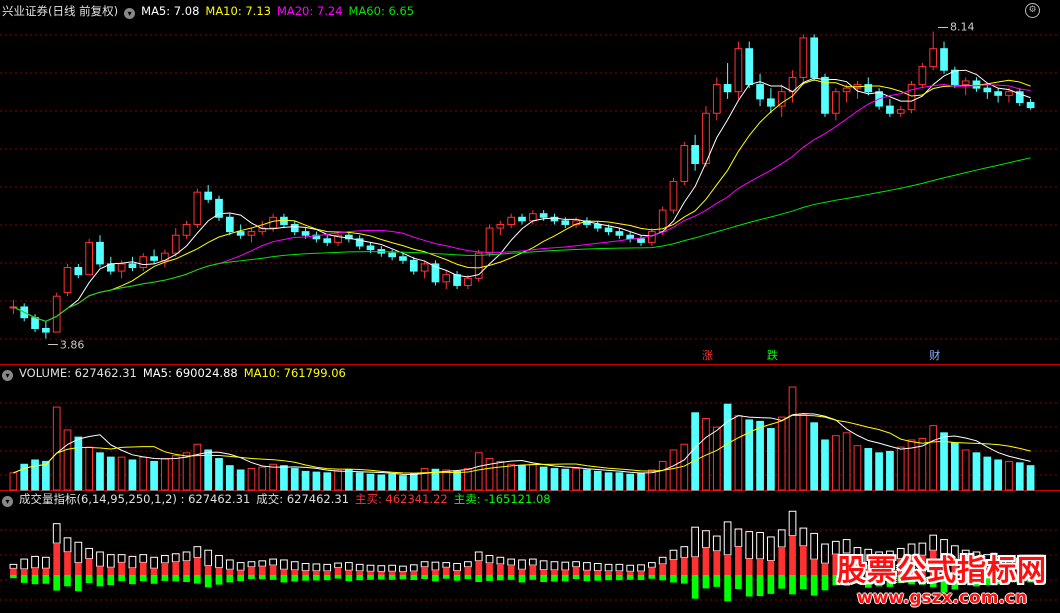 Image resolution: width=1060 pixels, height=613 pixels. Describe the element at coordinates (772, 356) in the screenshot. I see `event-label: 跌` at that location.